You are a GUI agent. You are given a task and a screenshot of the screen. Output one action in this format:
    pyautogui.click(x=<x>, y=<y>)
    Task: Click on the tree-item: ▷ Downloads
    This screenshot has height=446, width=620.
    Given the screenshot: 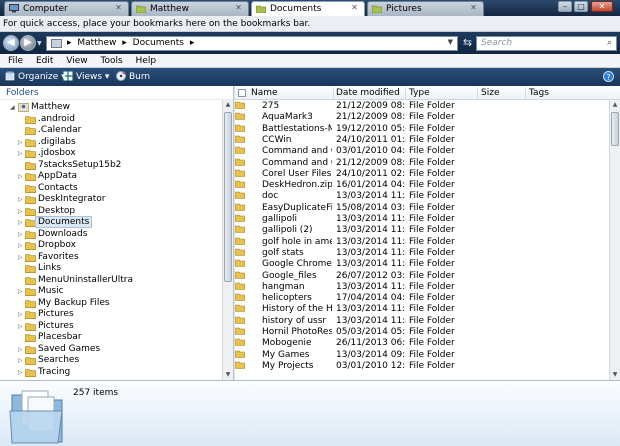 What is the action you would take?
    pyautogui.click(x=111, y=235)
    